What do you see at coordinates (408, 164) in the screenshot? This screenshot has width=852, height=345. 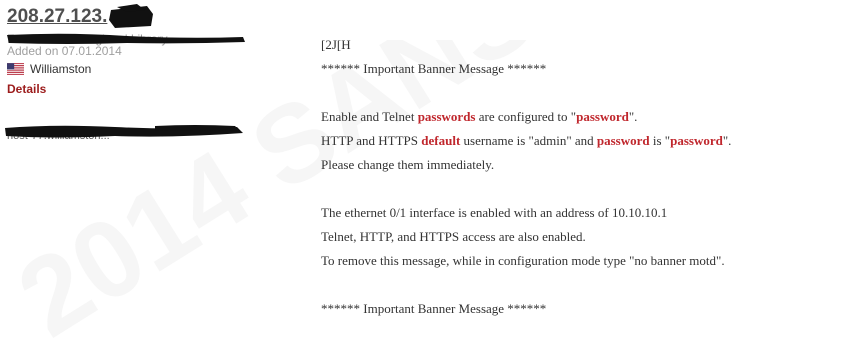 I see `banner-line: Please change them immediately.` at bounding box center [408, 164].